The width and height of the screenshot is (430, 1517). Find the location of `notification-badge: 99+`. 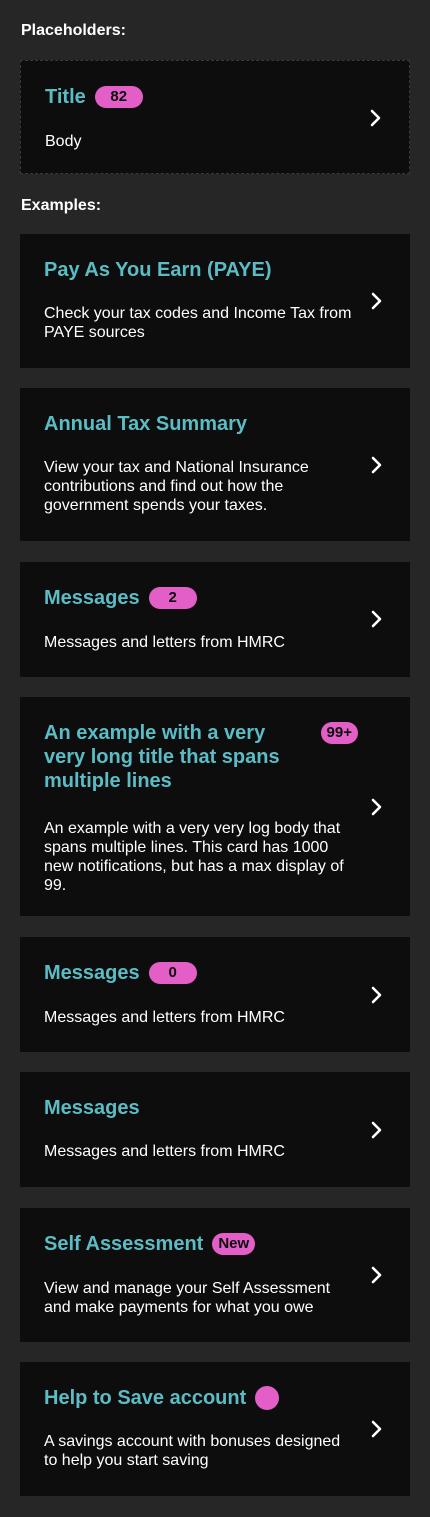

notification-badge: 99+ is located at coordinates (339, 733).